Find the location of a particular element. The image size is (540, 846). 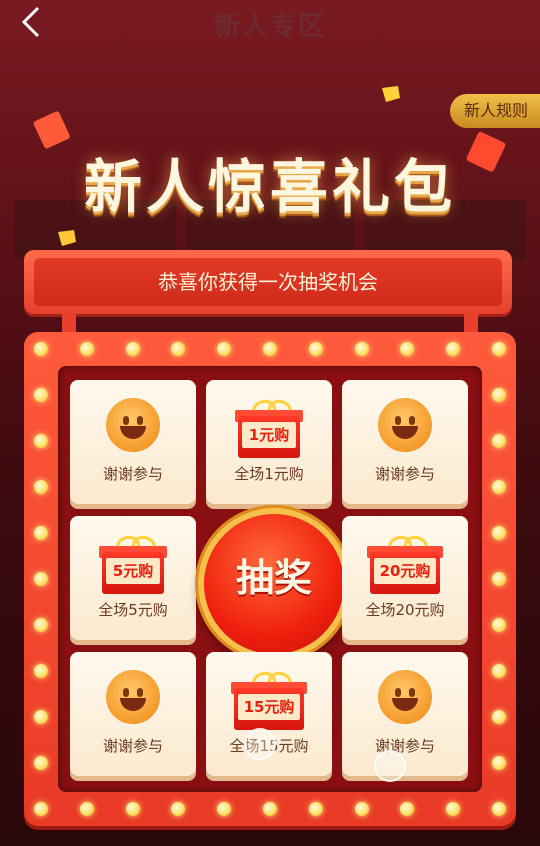

prize-cell: 5元购 全场5元购 is located at coordinates (133, 578).